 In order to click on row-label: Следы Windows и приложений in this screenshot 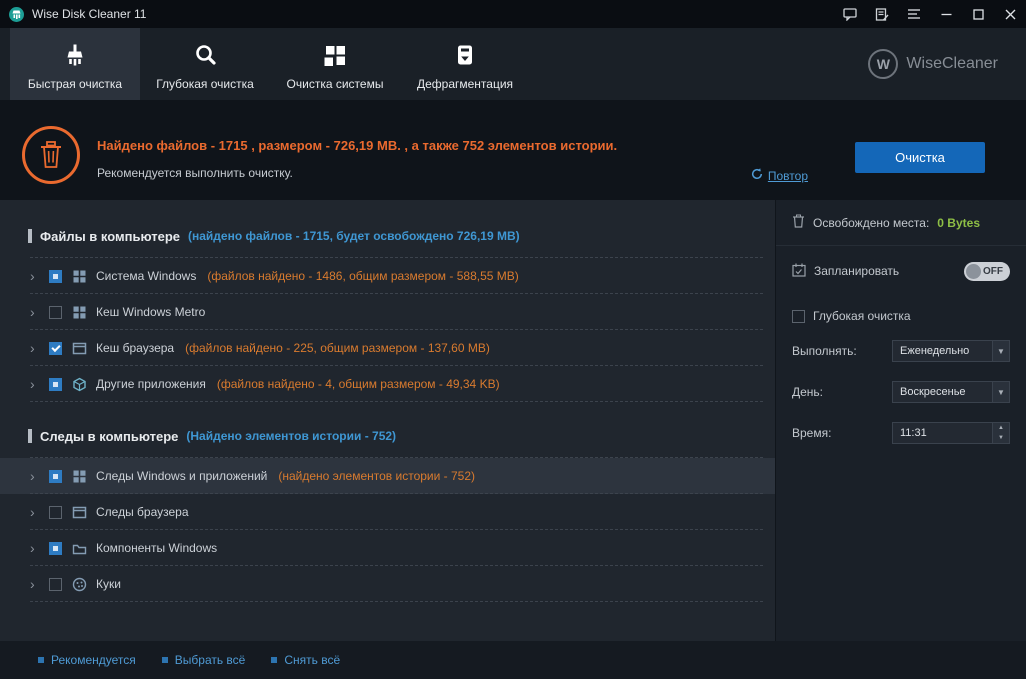, I will do `click(182, 476)`.